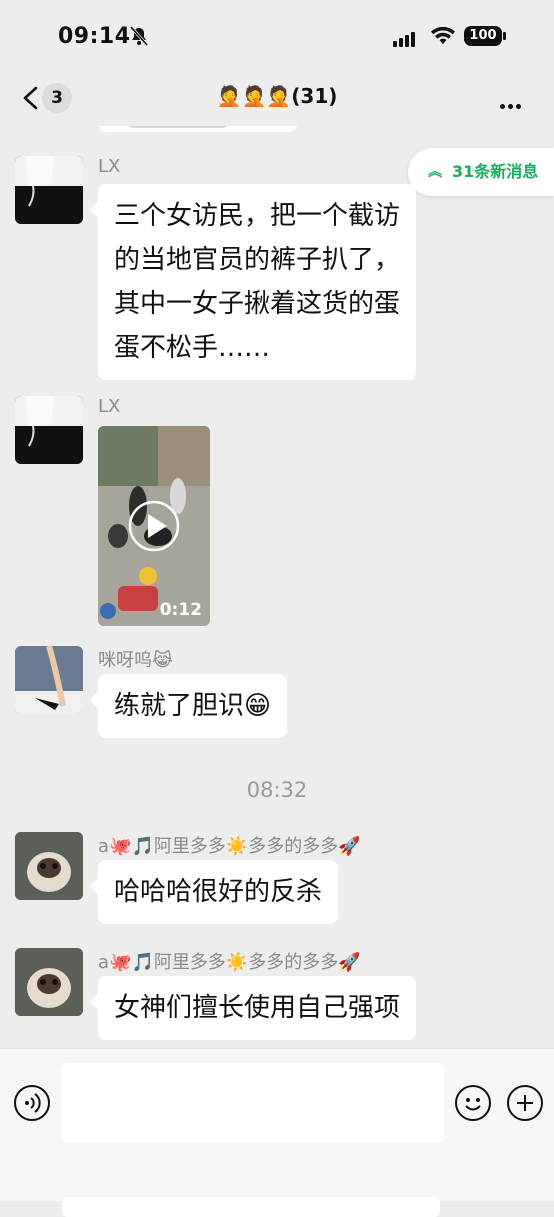  What do you see at coordinates (94, 36) in the screenshot?
I see `status-time: 09:14` at bounding box center [94, 36].